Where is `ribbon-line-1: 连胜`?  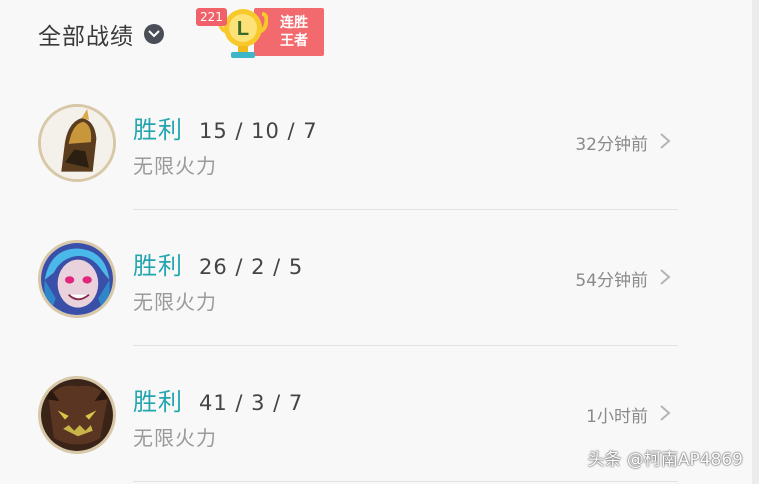
ribbon-line-1: 连胜 is located at coordinates (294, 23).